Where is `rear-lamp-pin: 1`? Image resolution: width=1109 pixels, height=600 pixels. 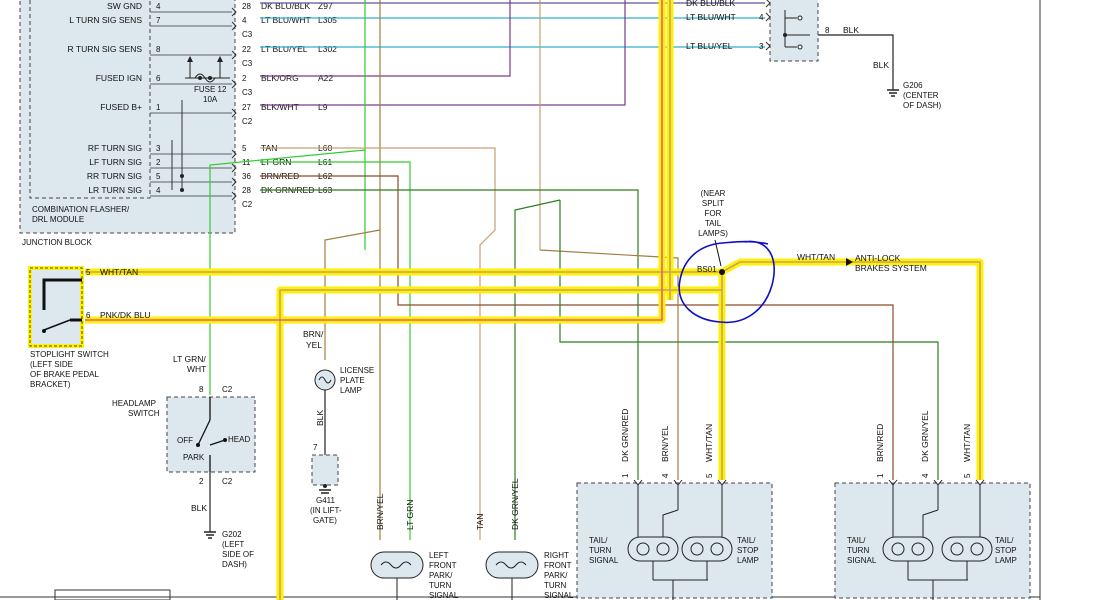
rear-lamp-pin: 1 is located at coordinates (625, 475).